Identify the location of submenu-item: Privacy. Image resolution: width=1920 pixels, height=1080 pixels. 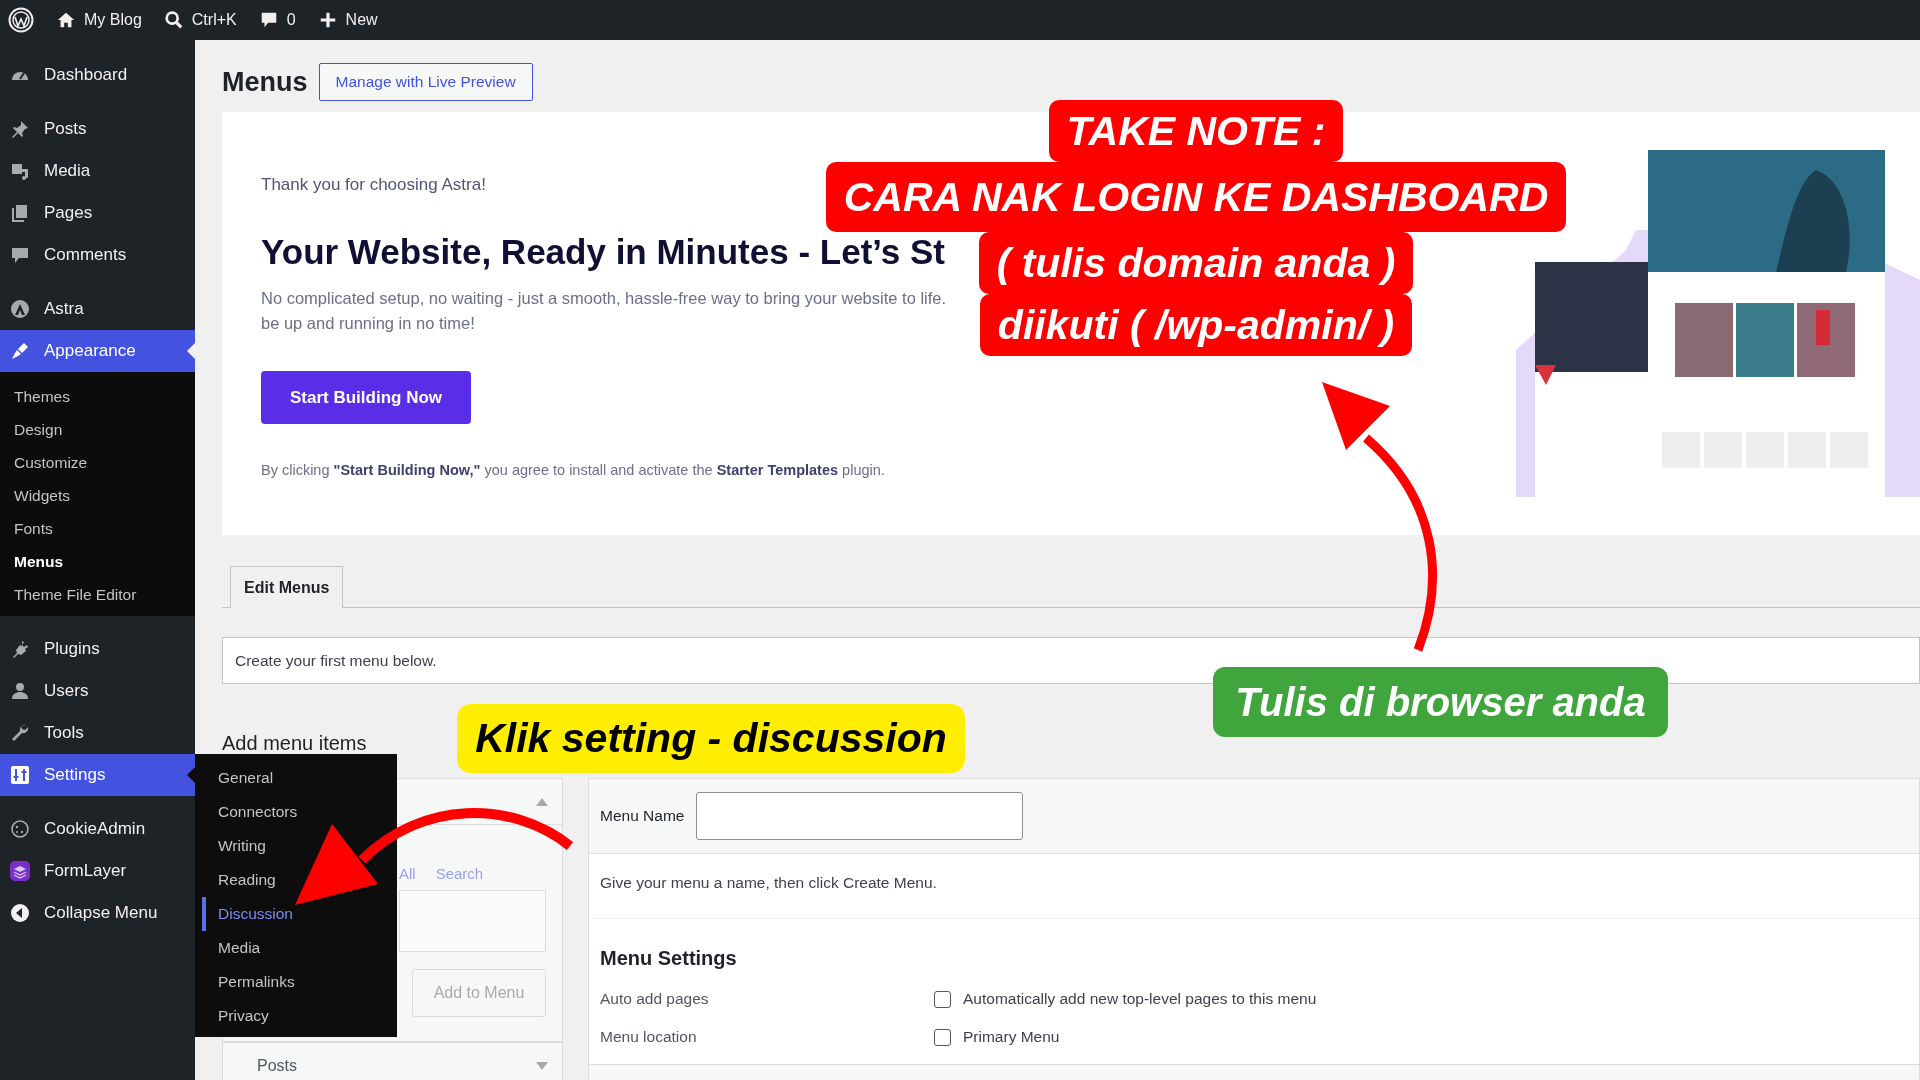
(296, 1016).